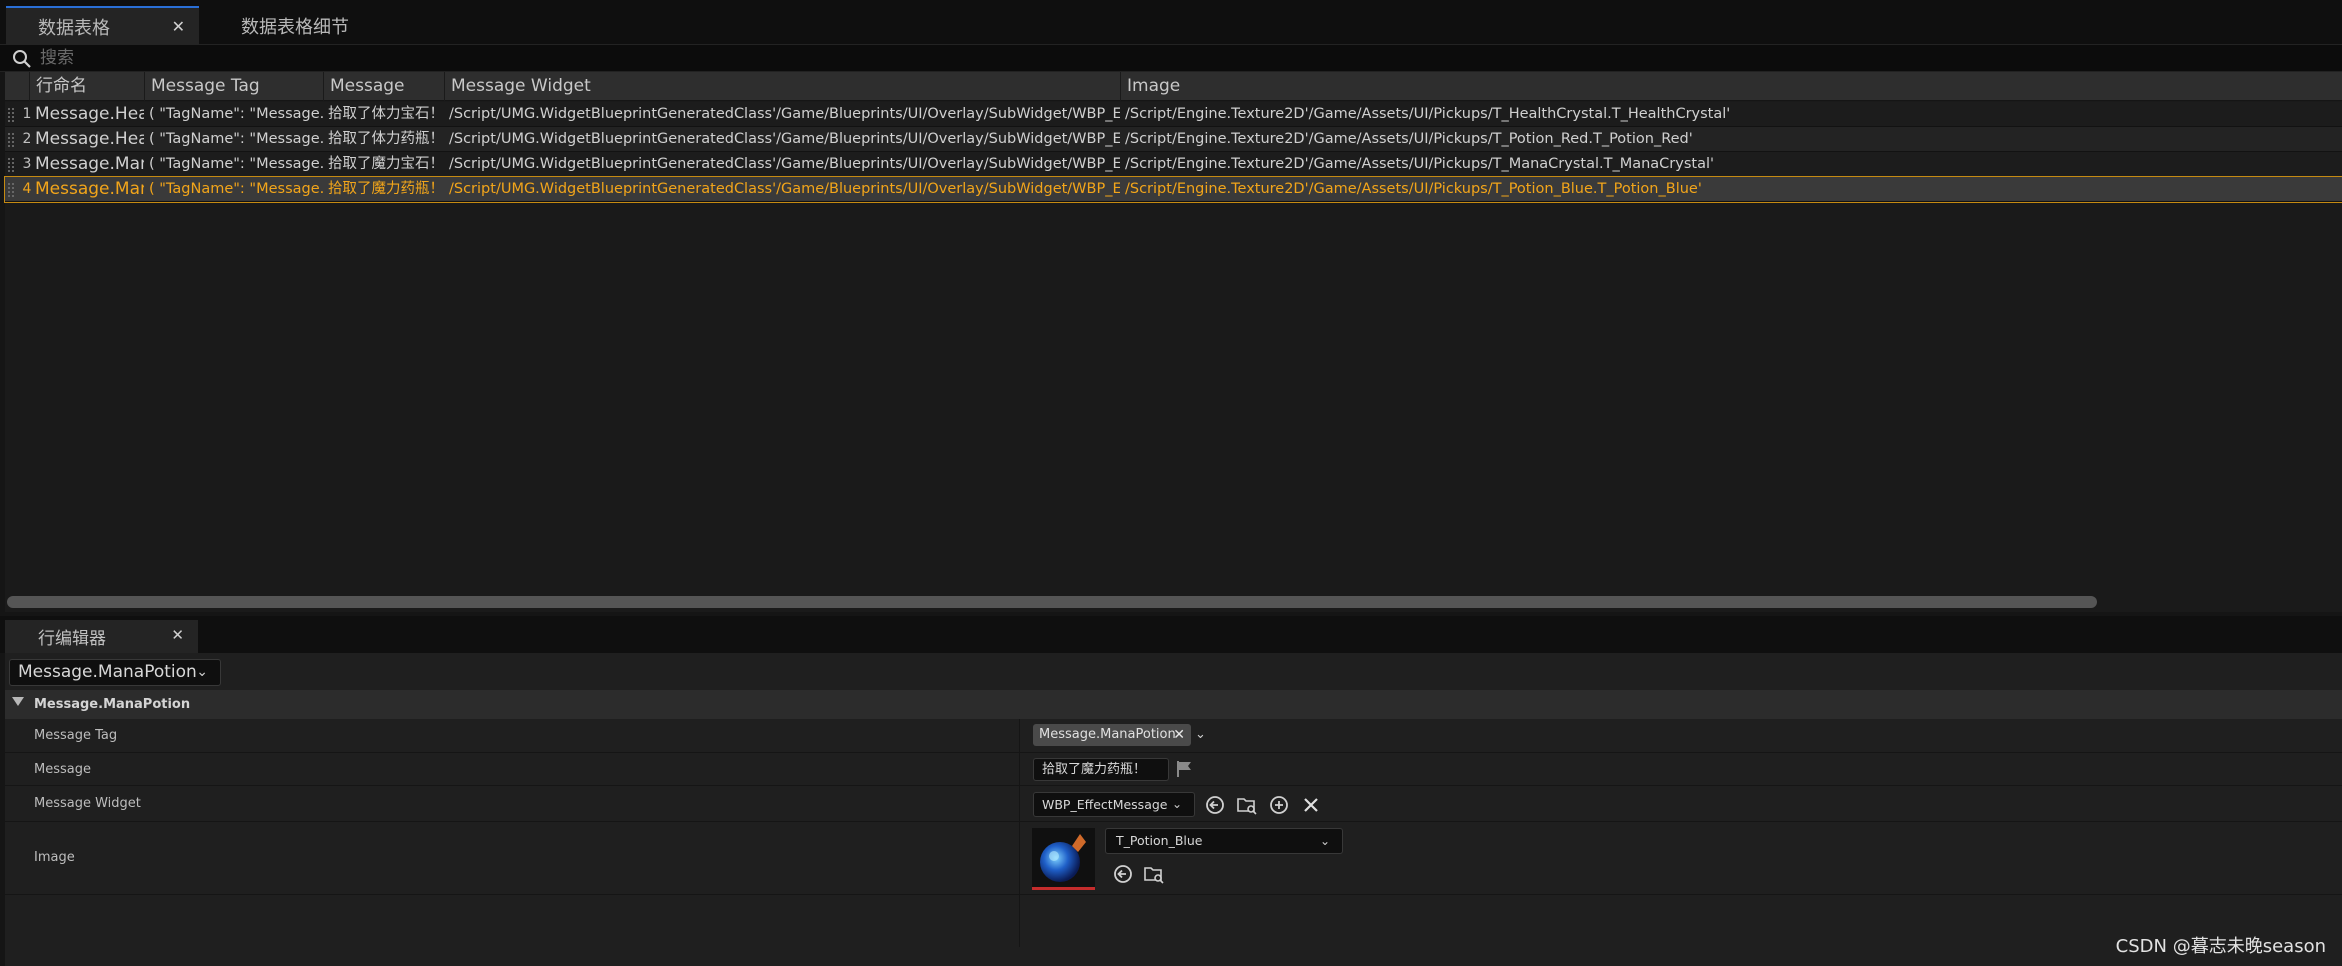 The image size is (2342, 966). Describe the element at coordinates (1311, 805) in the screenshot. I see `clear-icon` at that location.